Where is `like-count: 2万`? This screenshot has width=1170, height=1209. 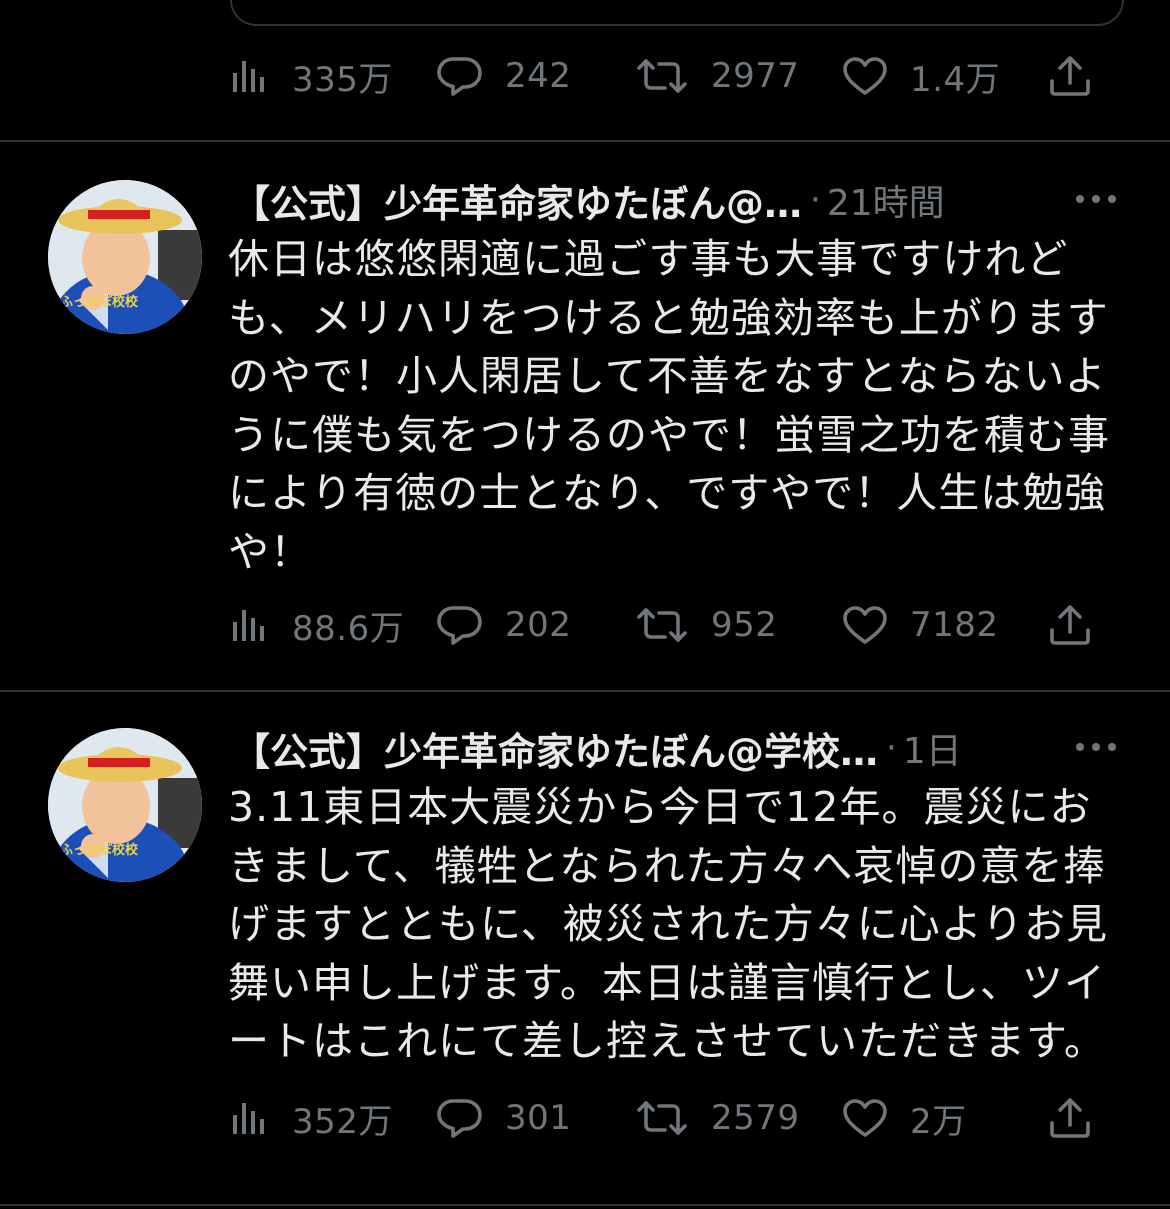
like-count: 2万 is located at coordinates (938, 1121).